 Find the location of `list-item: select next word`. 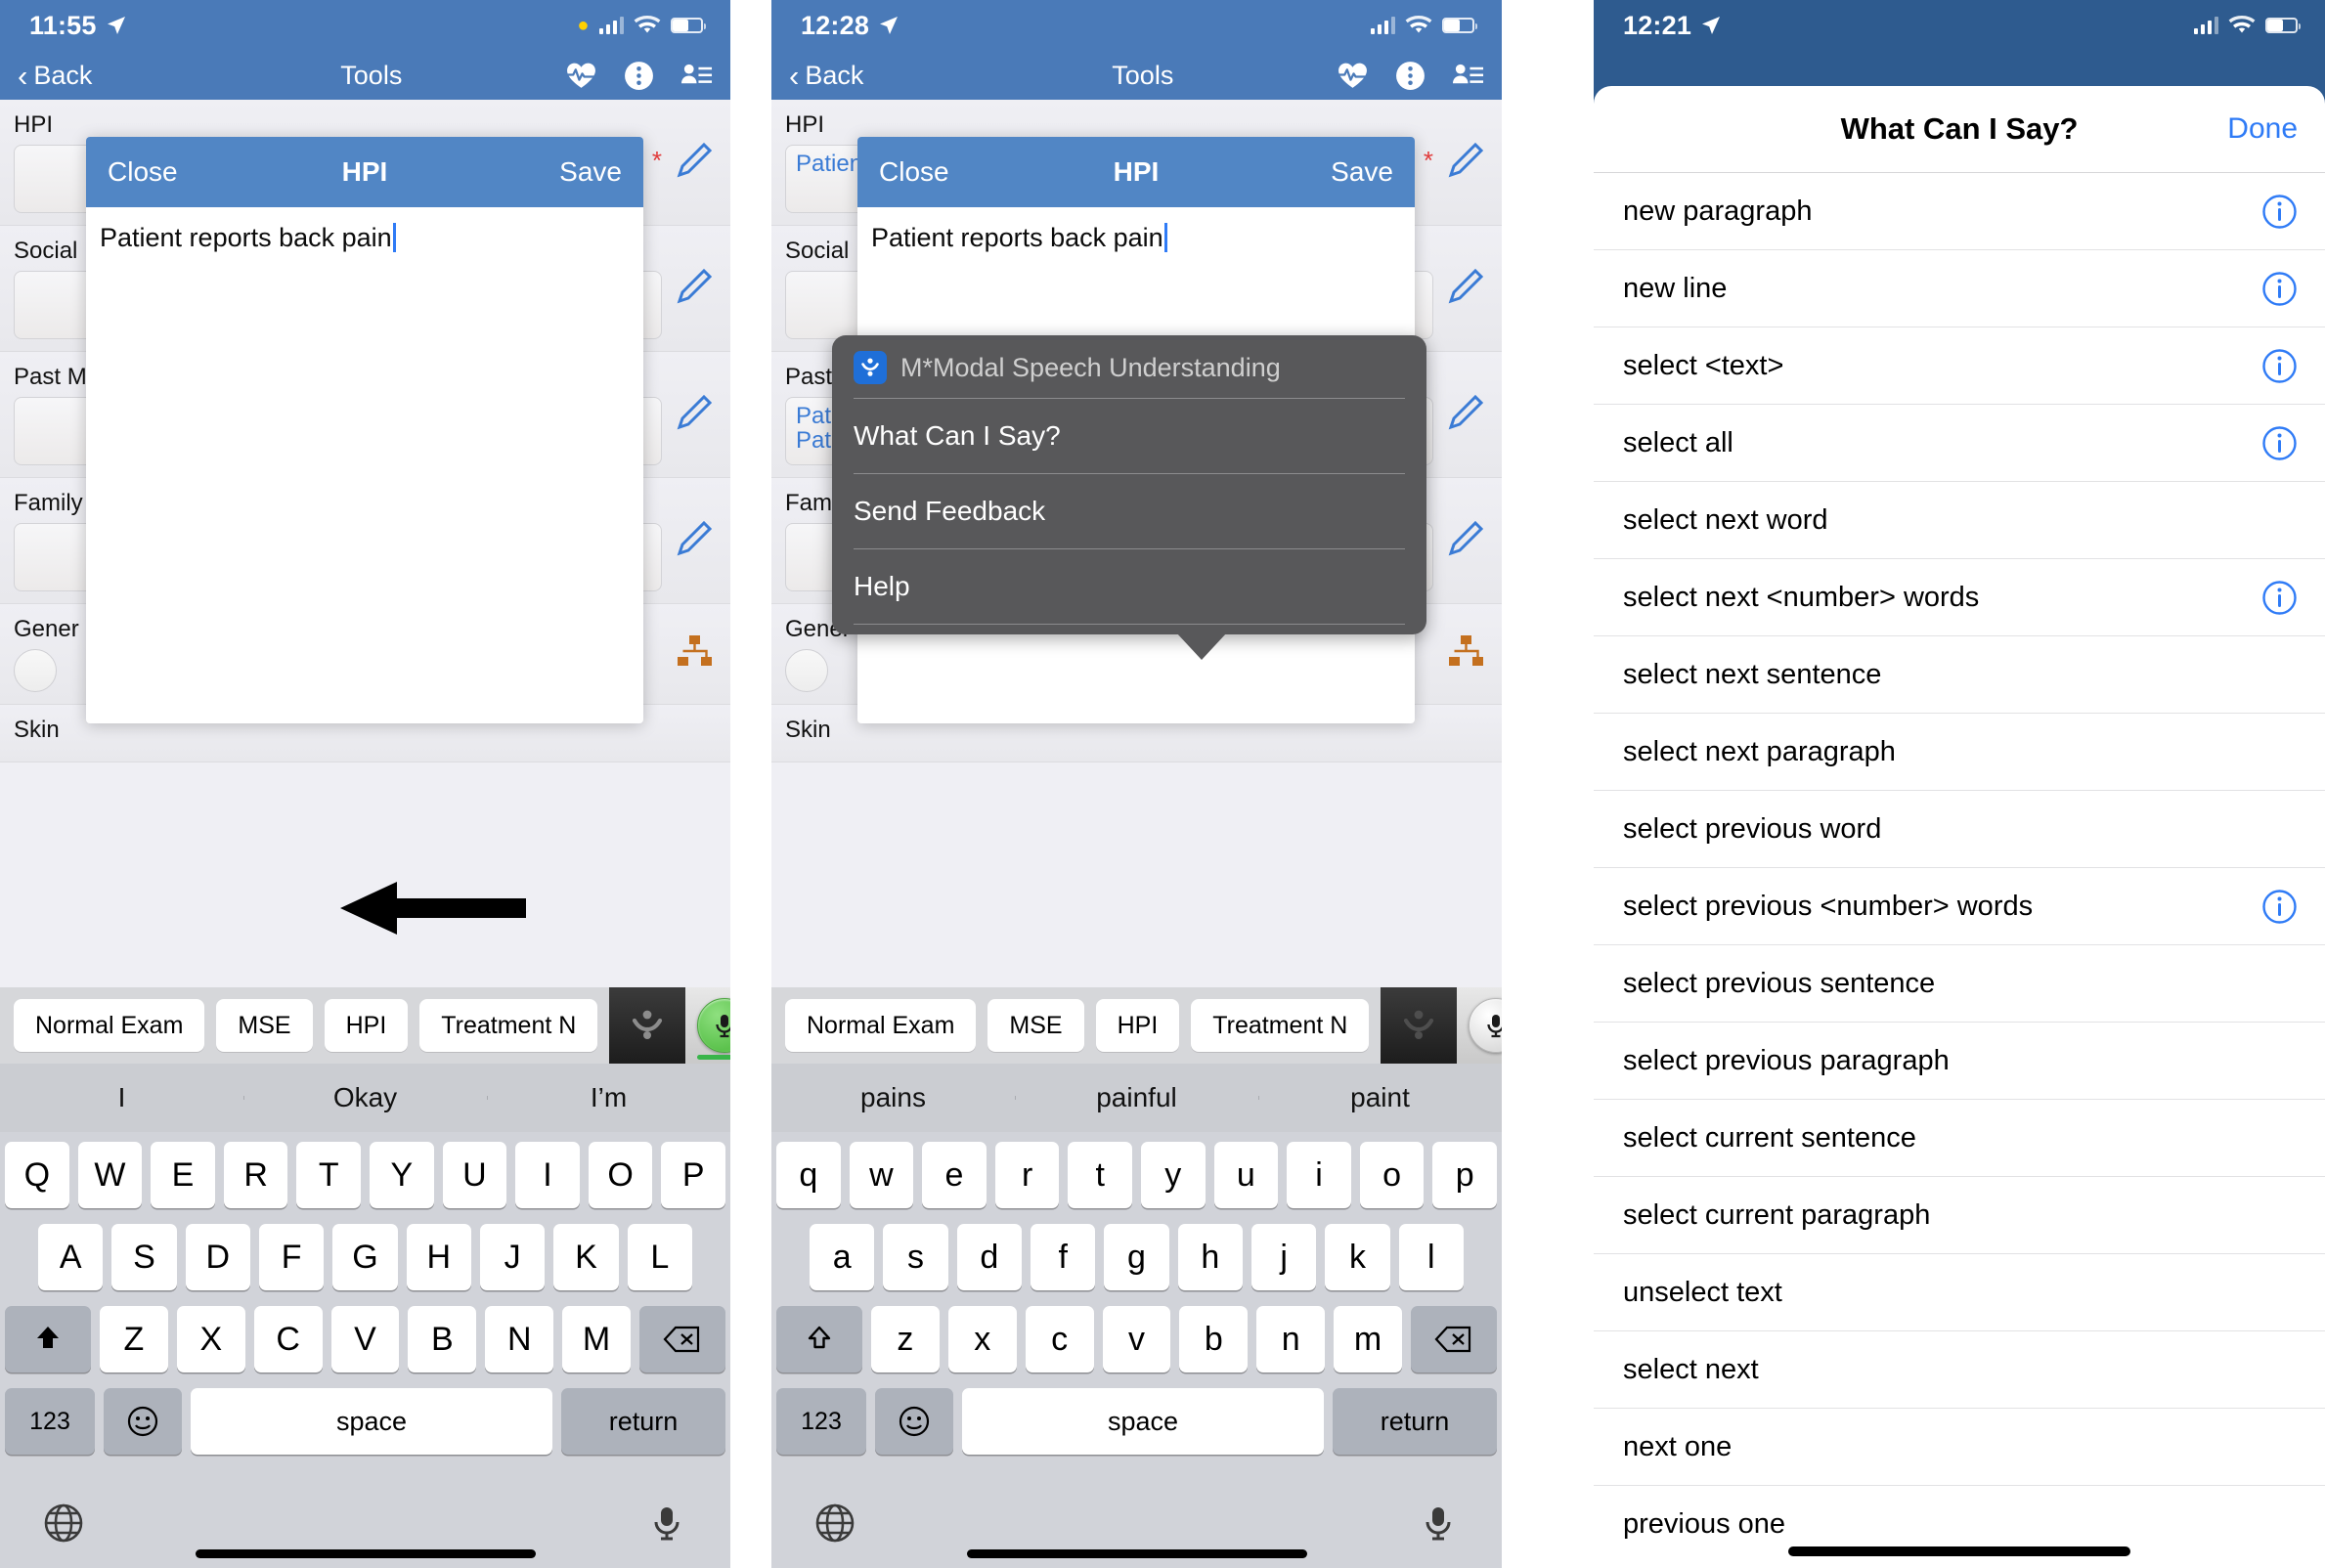

list-item: select next word is located at coordinates (1959, 520).